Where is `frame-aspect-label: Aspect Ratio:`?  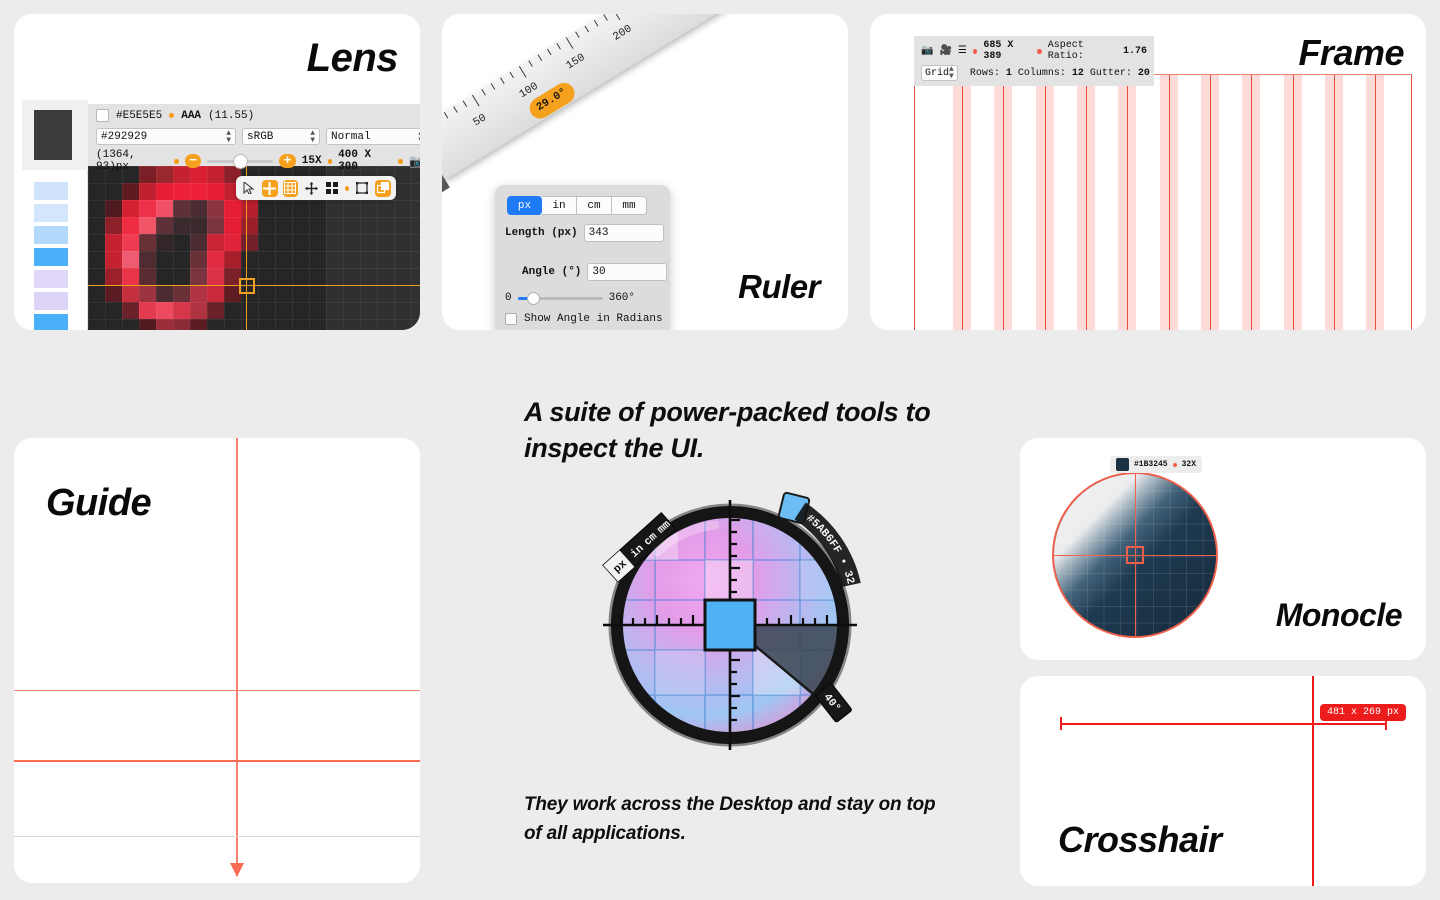 frame-aspect-label: Aspect Ratio: is located at coordinates (1065, 51).